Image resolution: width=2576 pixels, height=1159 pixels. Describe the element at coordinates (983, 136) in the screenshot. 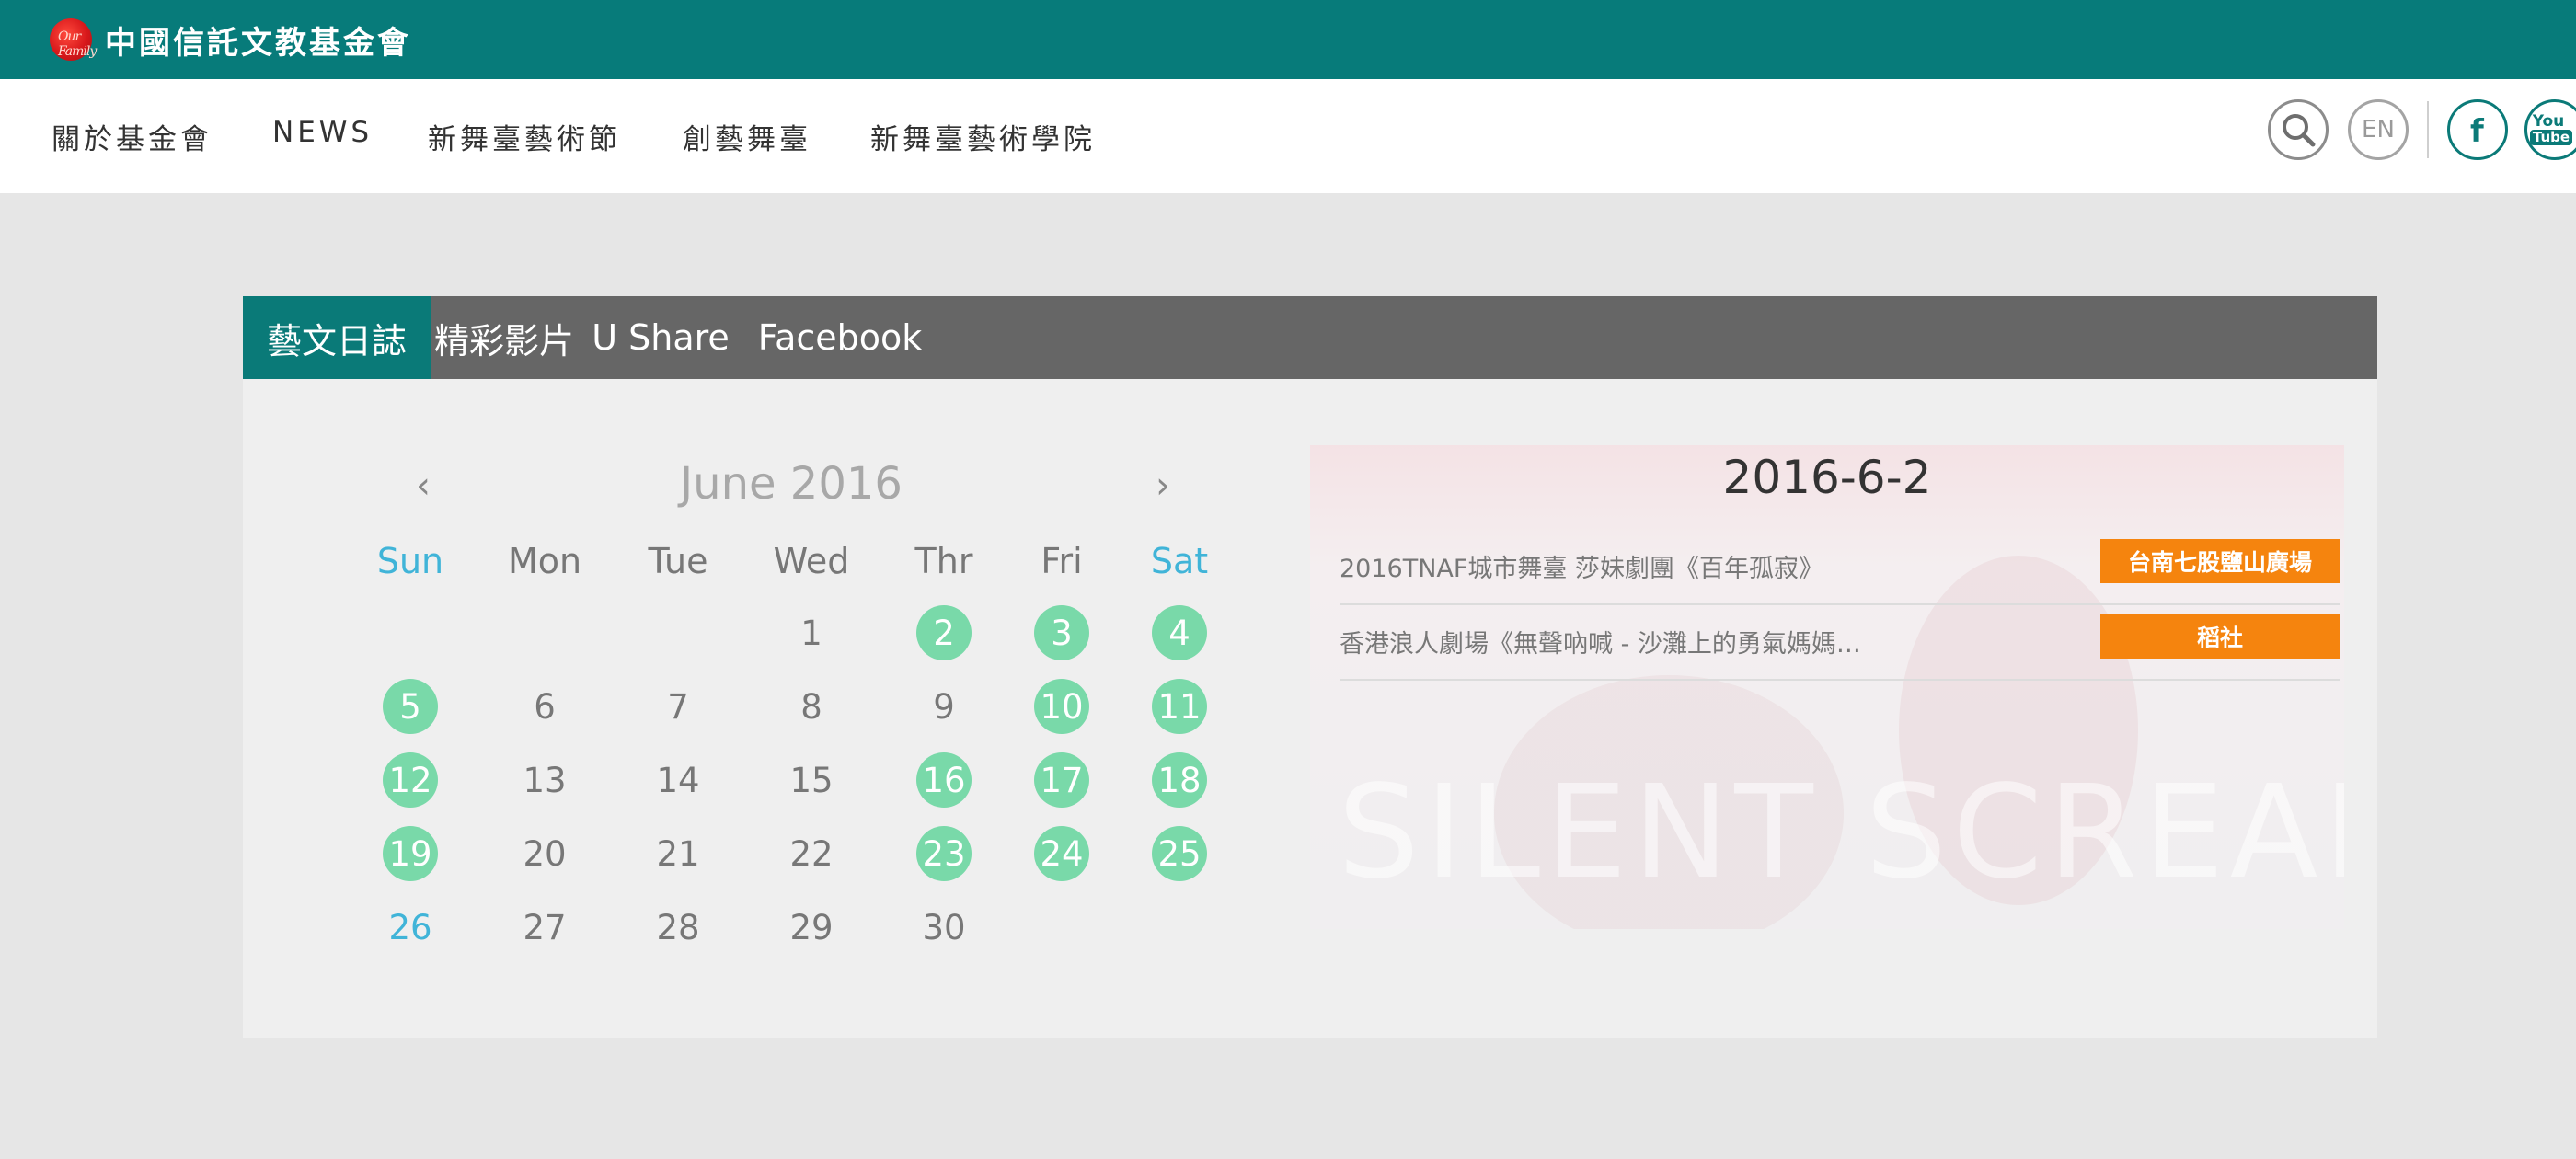

I see `nav-item-academy: 新舞臺藝術學院` at that location.